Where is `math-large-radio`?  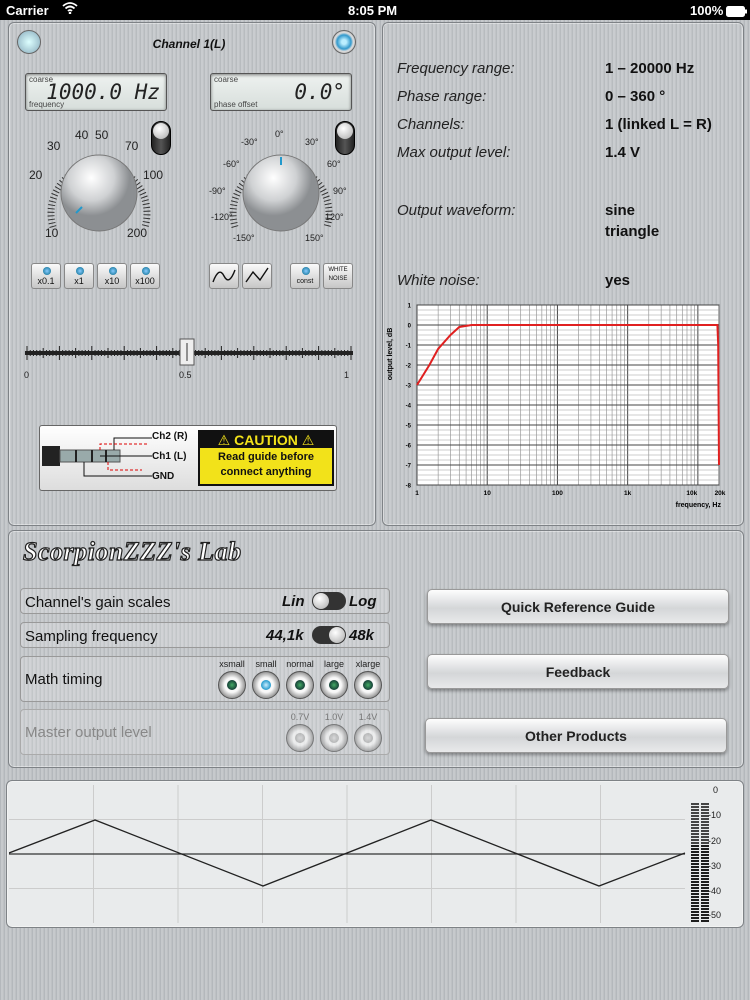 math-large-radio is located at coordinates (334, 685).